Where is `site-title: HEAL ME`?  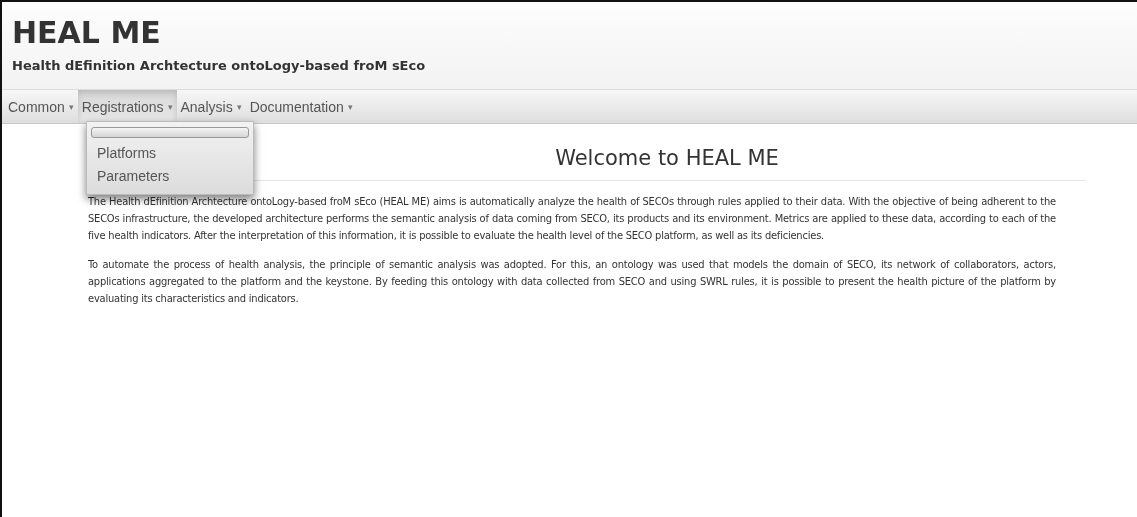
site-title: HEAL ME is located at coordinates (87, 33).